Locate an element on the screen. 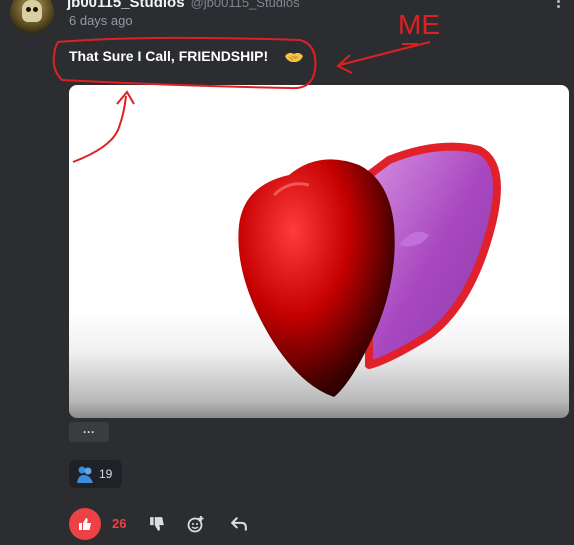  message-text: That Sure I Call, FRIENDSHIP! is located at coordinates (169, 56).